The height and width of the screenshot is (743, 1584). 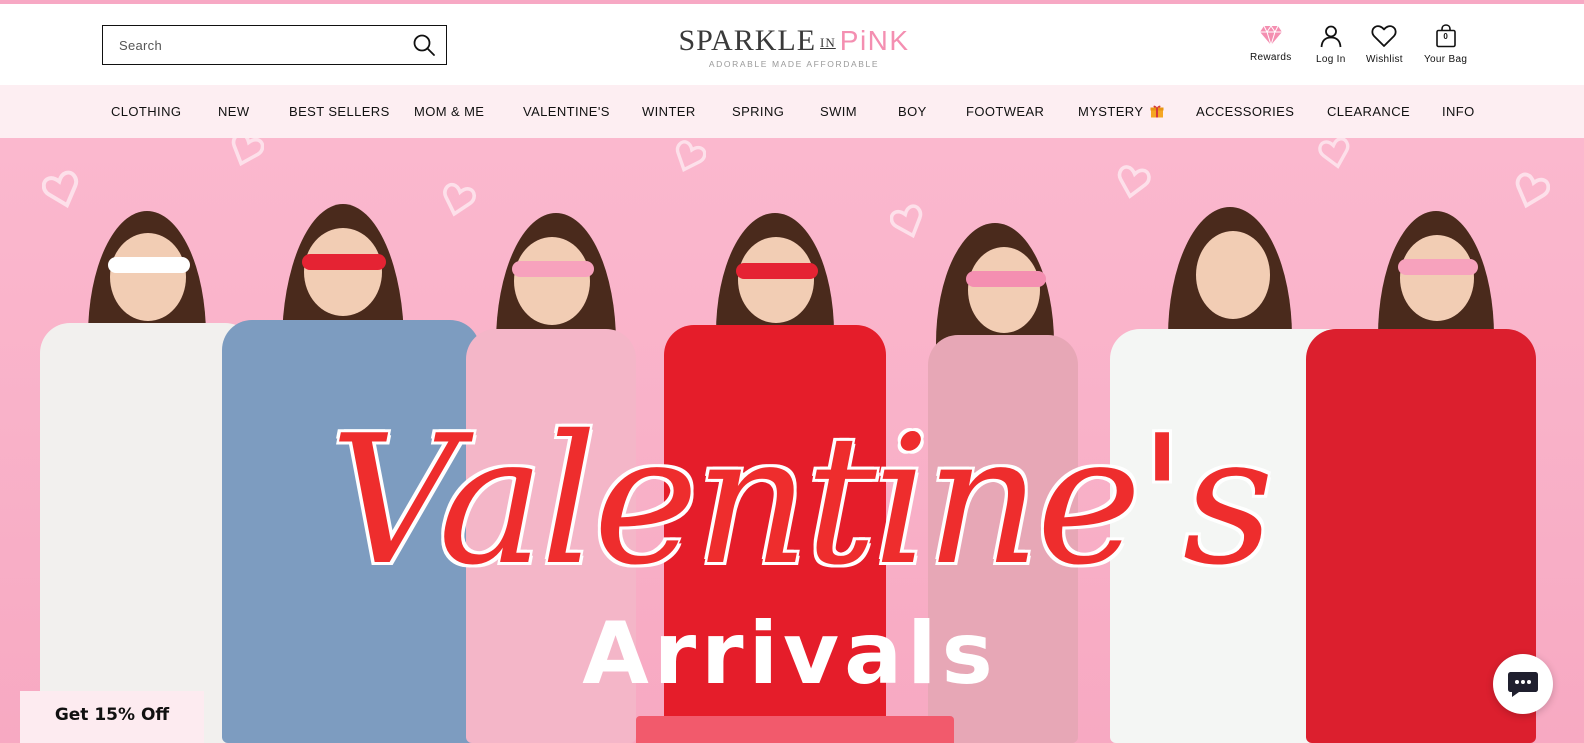 What do you see at coordinates (339, 111) in the screenshot?
I see `nav-item-best-sellers: BEST SELLERS` at bounding box center [339, 111].